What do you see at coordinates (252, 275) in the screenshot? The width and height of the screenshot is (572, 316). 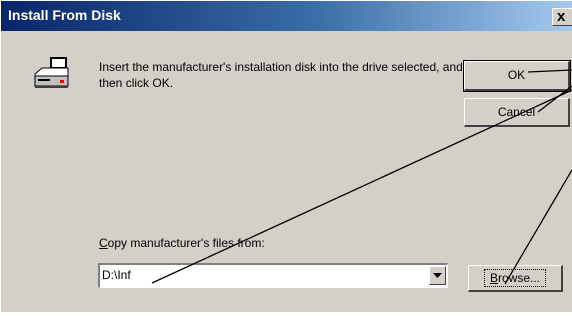 I see `copy-from-input` at bounding box center [252, 275].